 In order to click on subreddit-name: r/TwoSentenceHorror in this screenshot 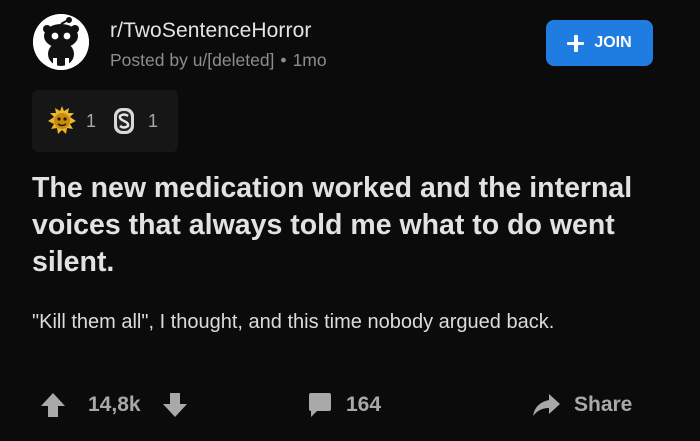, I will do `click(210, 31)`.